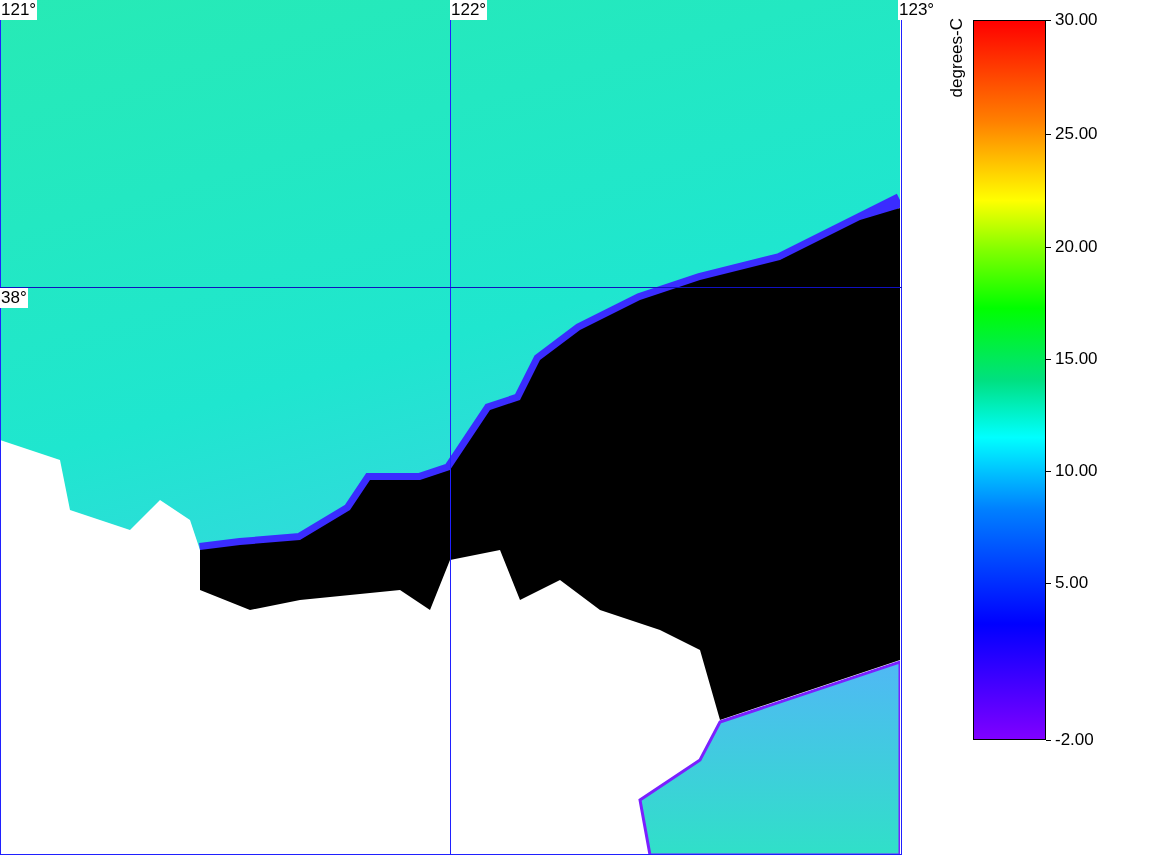 This screenshot has height=855, width=1166. I want to click on longitude-label: 123°, so click(917, 10).